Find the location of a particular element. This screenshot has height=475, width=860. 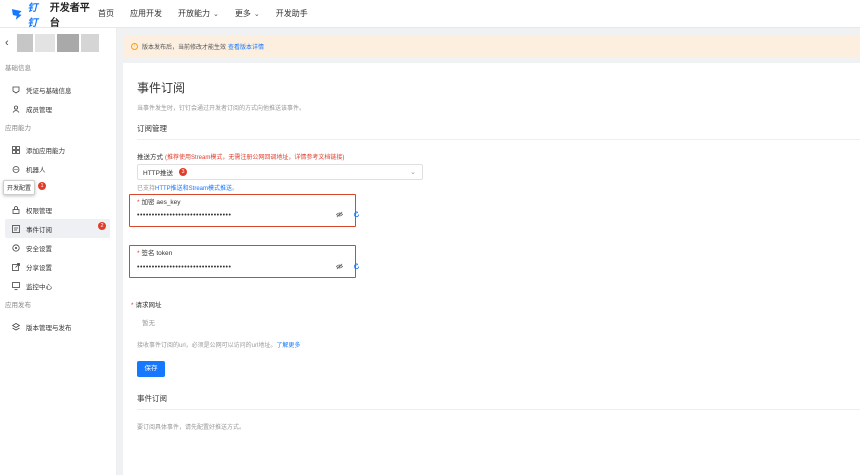

member-icon is located at coordinates (16, 109).